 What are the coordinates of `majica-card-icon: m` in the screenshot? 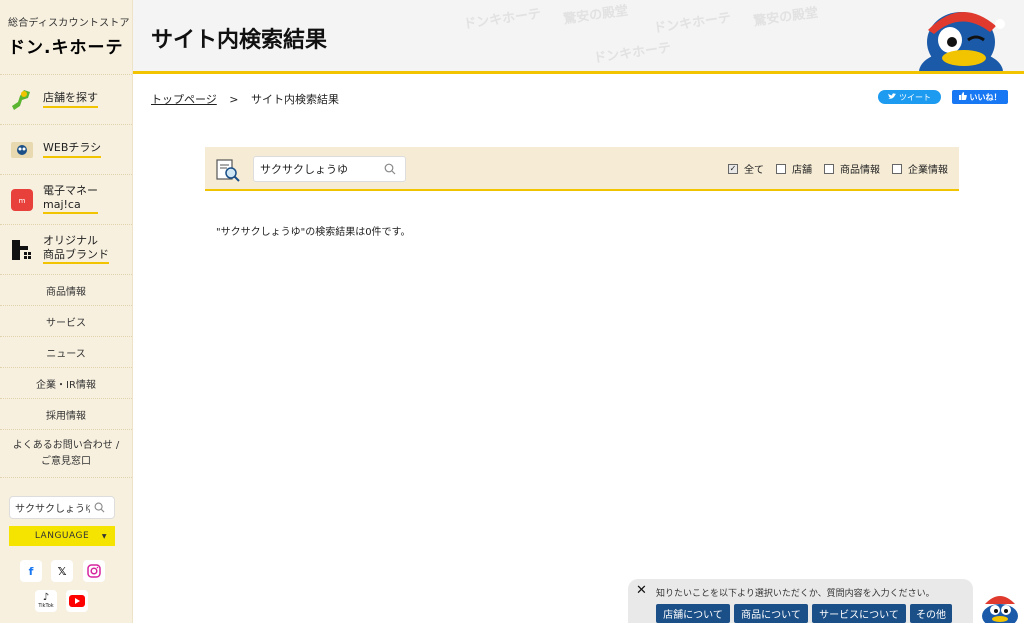 It's located at (22, 200).